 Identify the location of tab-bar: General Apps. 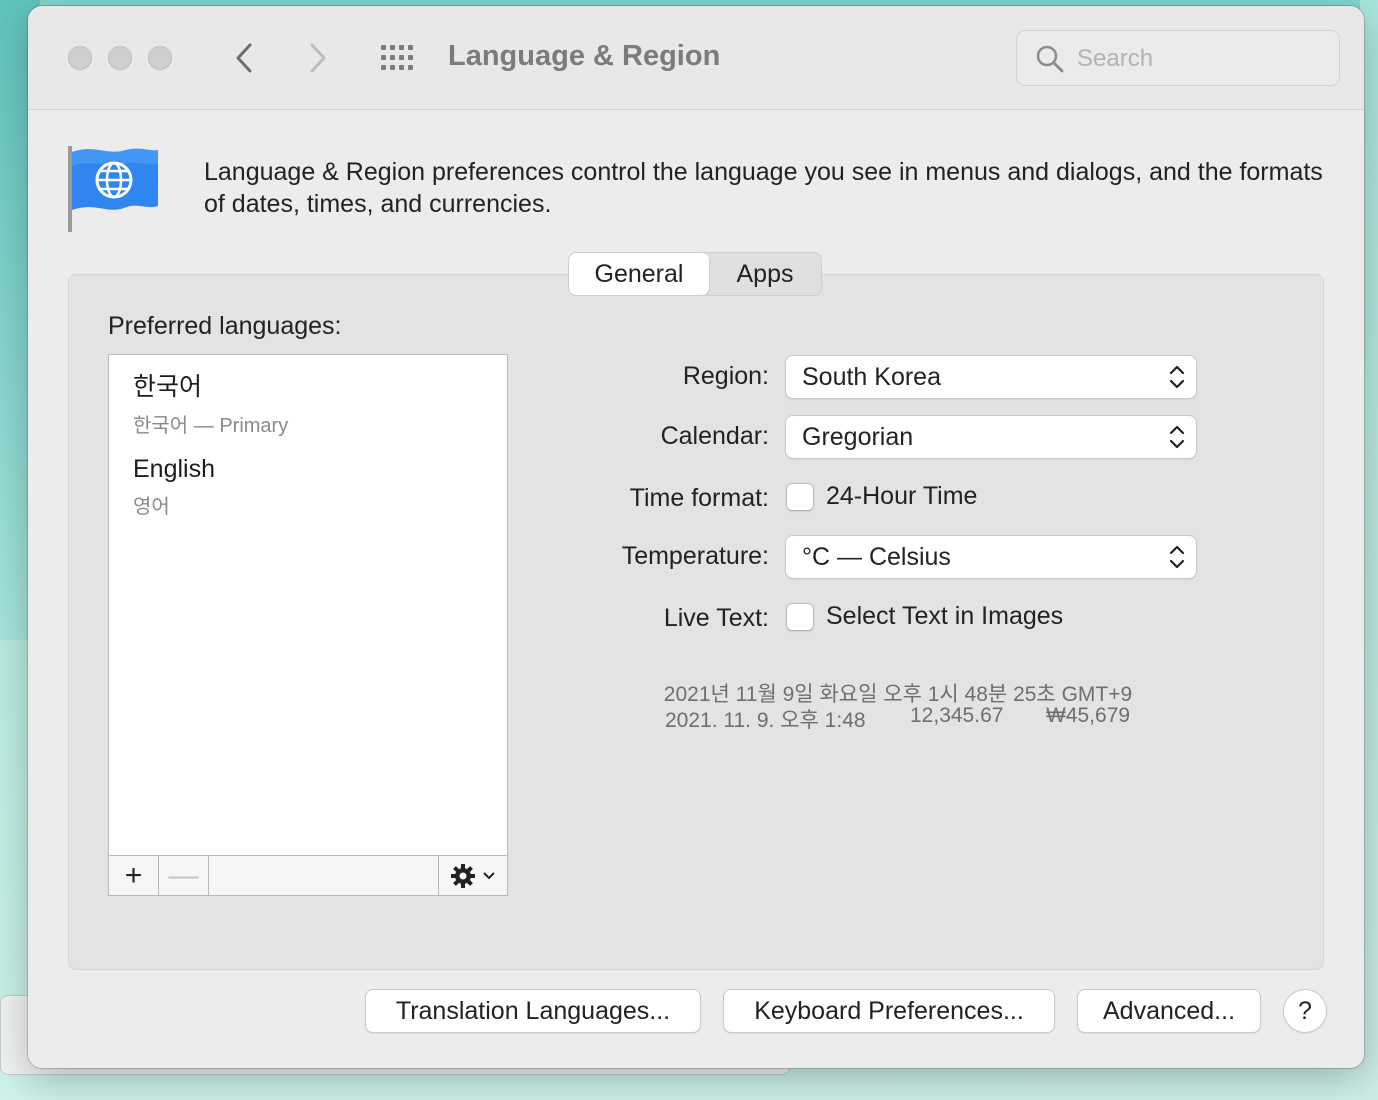
(695, 274).